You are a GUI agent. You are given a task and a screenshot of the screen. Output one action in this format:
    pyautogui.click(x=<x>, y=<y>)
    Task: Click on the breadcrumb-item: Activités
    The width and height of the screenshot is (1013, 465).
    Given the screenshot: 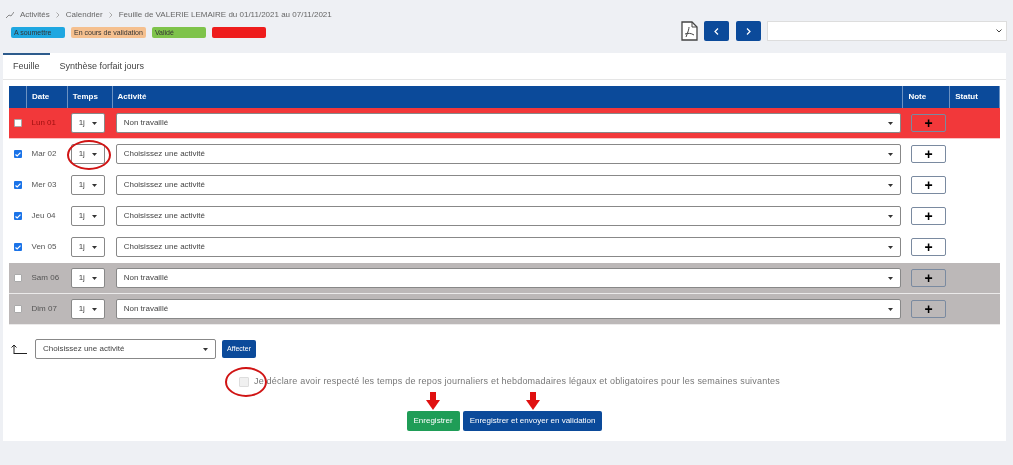 What is the action you would take?
    pyautogui.click(x=35, y=15)
    